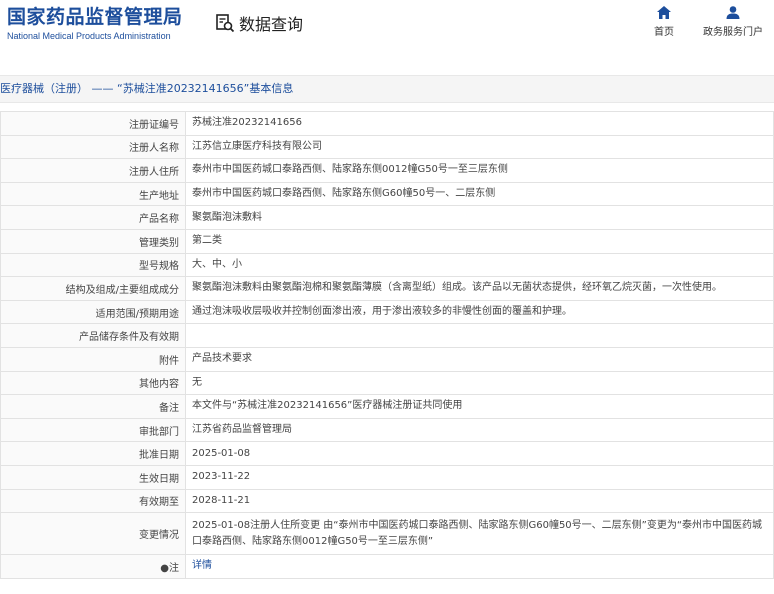 The image size is (774, 594). I want to click on field-value: 通过泡沫吸收层吸收并控制创面渗出液，用于渗出液较多的非慢性创面的覆盖和护理。, so click(479, 312).